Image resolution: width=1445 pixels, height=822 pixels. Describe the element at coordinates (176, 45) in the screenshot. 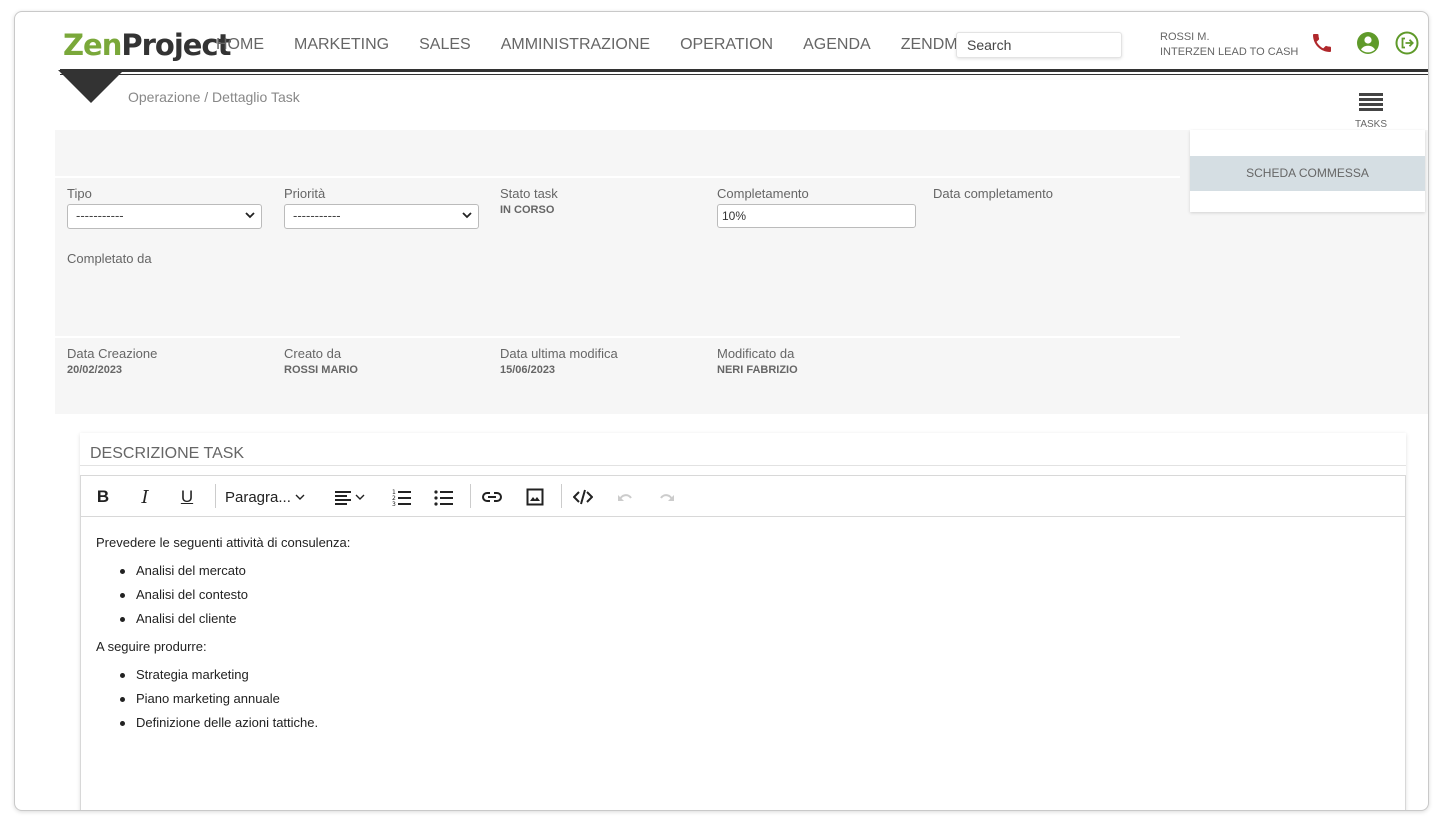

I see `logo-part-project: Project` at that location.